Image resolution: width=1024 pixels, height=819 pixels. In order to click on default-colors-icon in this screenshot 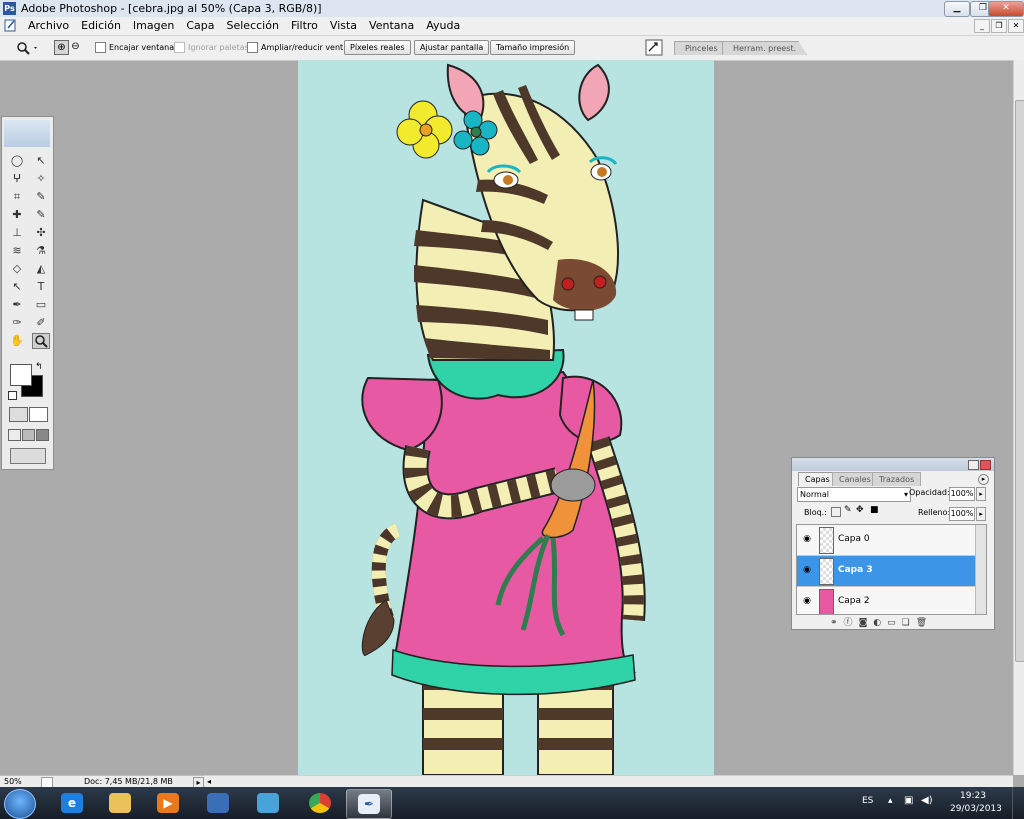, I will do `click(12, 395)`.